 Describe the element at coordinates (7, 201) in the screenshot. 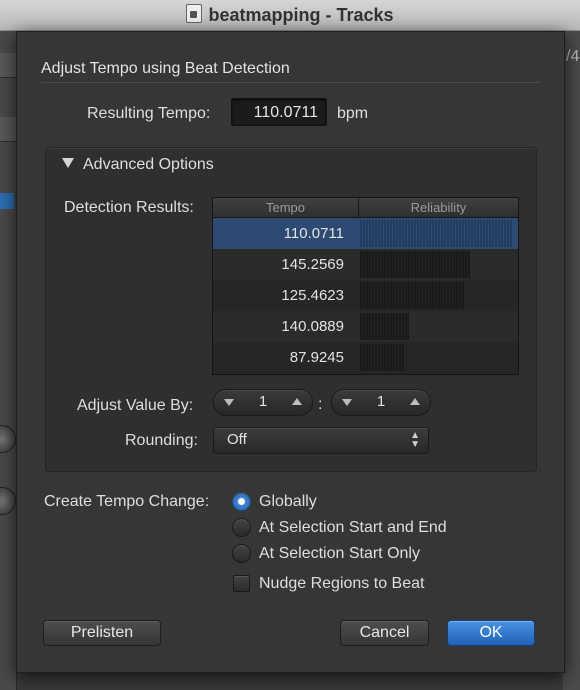

I see `background-track-icon` at that location.